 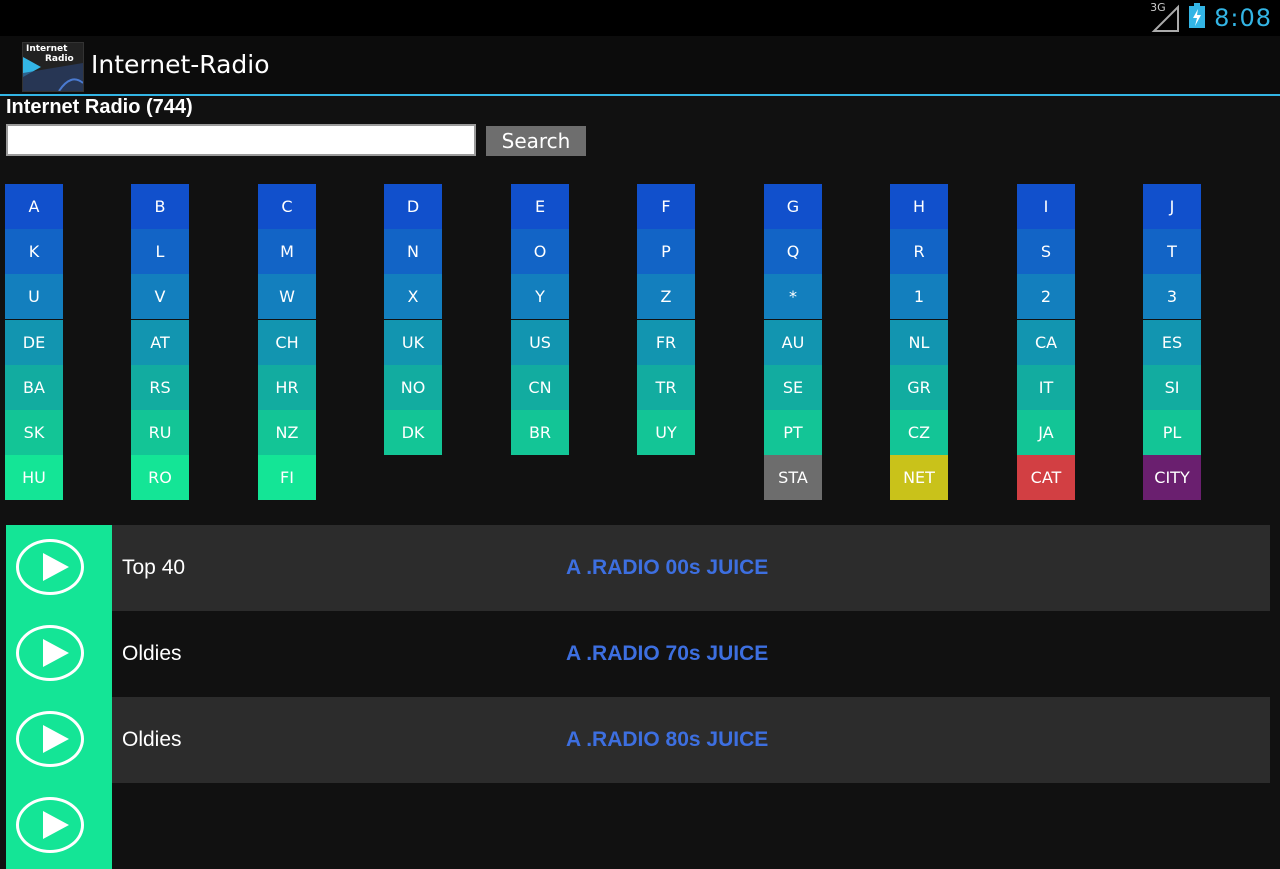 I want to click on grid-button-ro: RO, so click(x=160, y=478).